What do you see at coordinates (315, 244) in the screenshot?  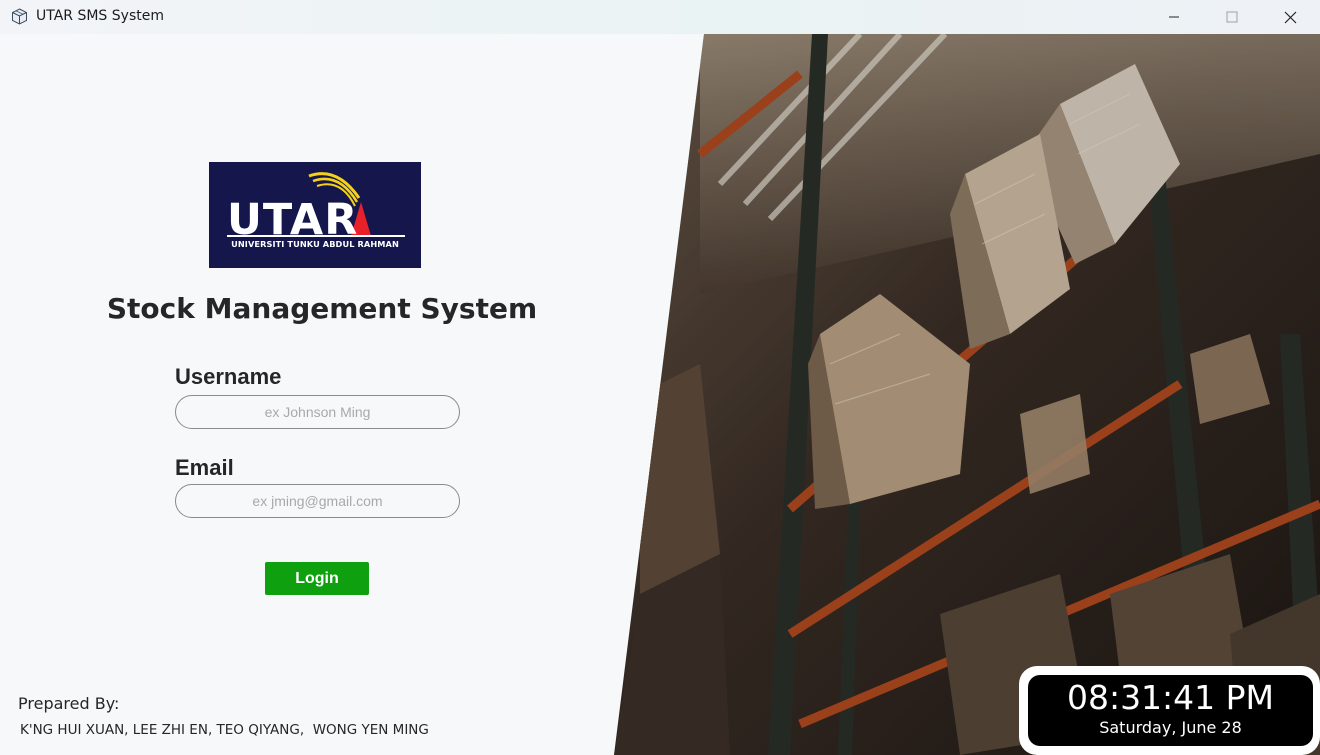 I see `logo-subtitle: UNIVERSITI TUNKU ABDUL RAHMAN` at bounding box center [315, 244].